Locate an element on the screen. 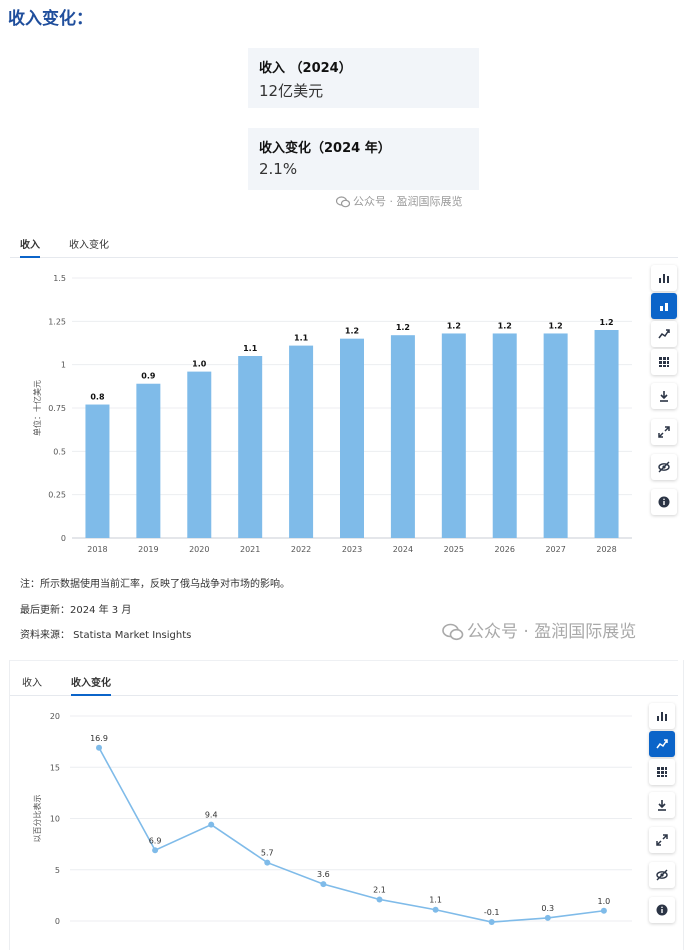 This screenshot has height=950, width=688. panel-border-right is located at coordinates (683, 805).